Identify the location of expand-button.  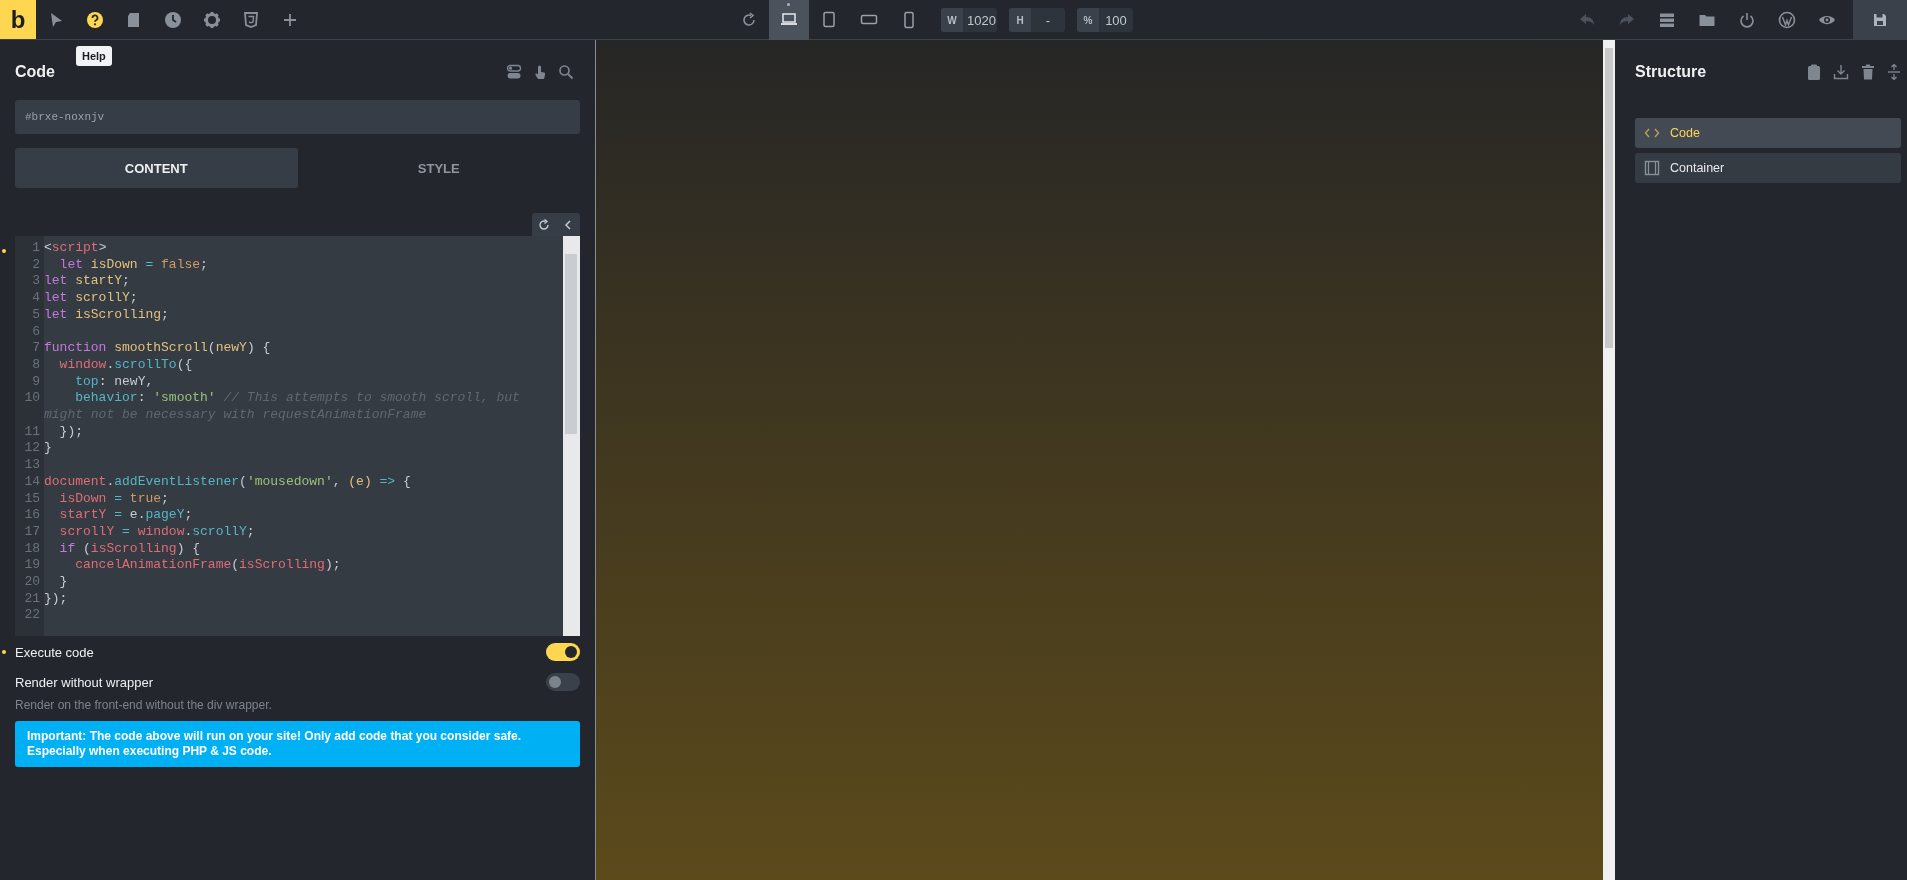
(1894, 72).